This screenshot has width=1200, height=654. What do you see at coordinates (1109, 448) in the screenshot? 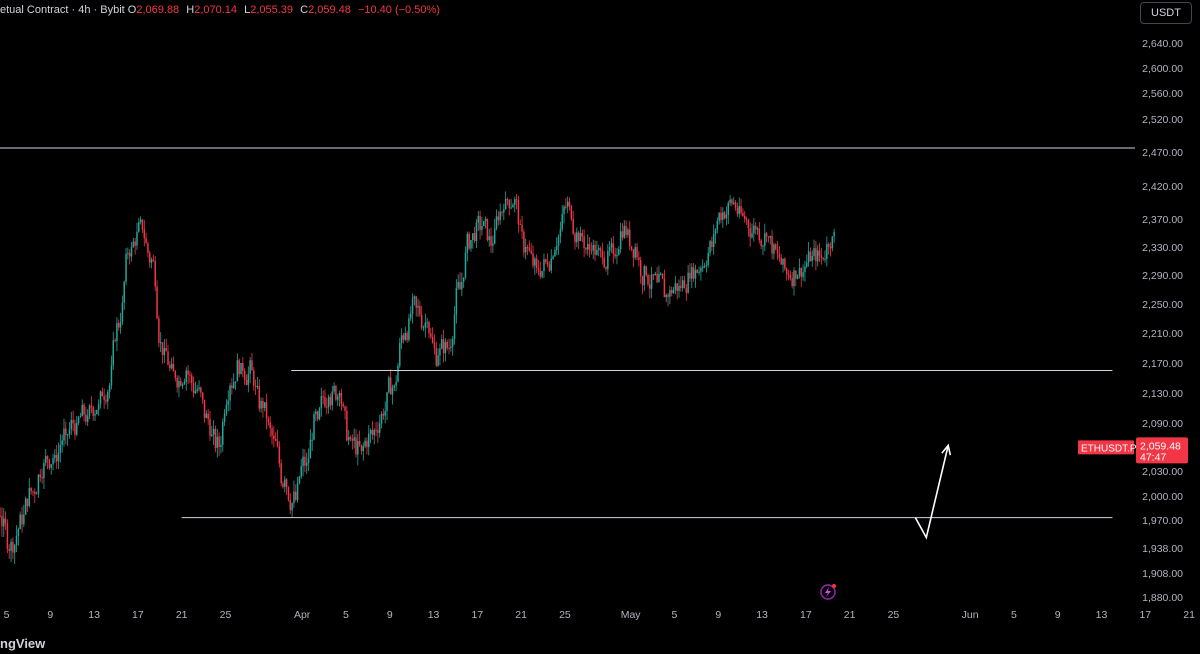
I see `symbol-tag-text: ETHUSDT.P` at bounding box center [1109, 448].